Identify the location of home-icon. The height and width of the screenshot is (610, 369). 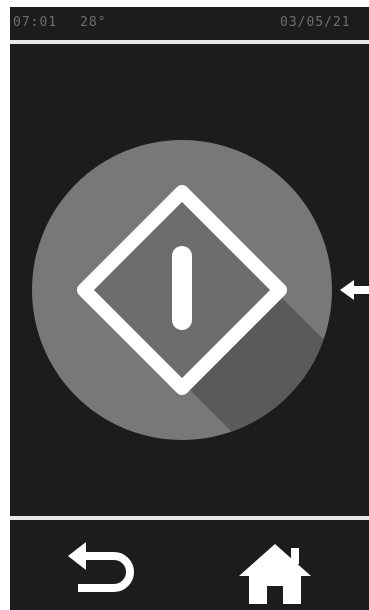
(275, 574).